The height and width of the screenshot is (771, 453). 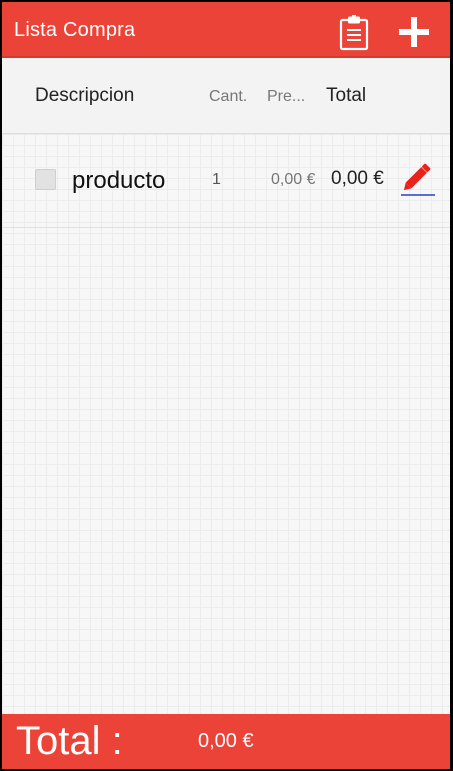 What do you see at coordinates (85, 95) in the screenshot?
I see `column-description: Descripcion` at bounding box center [85, 95].